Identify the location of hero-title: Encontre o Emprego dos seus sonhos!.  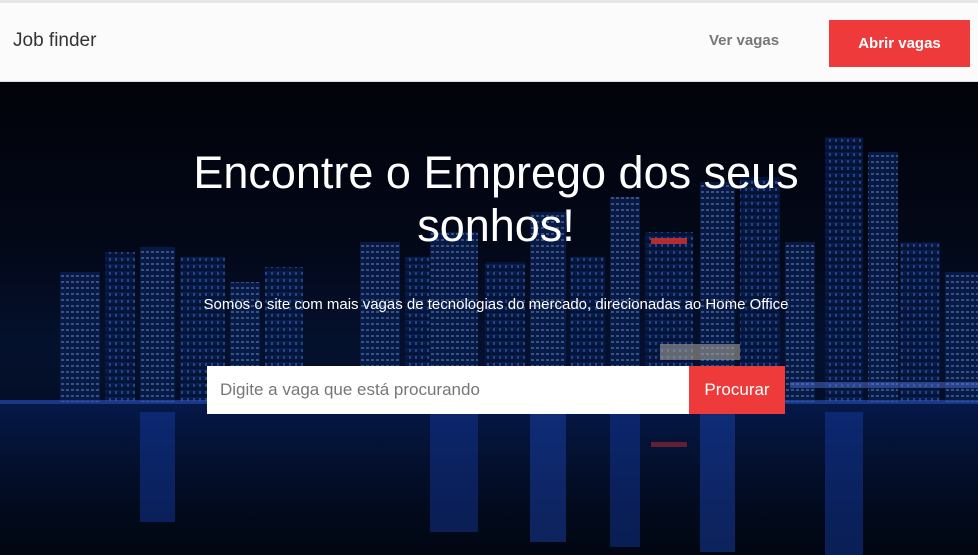
(496, 199).